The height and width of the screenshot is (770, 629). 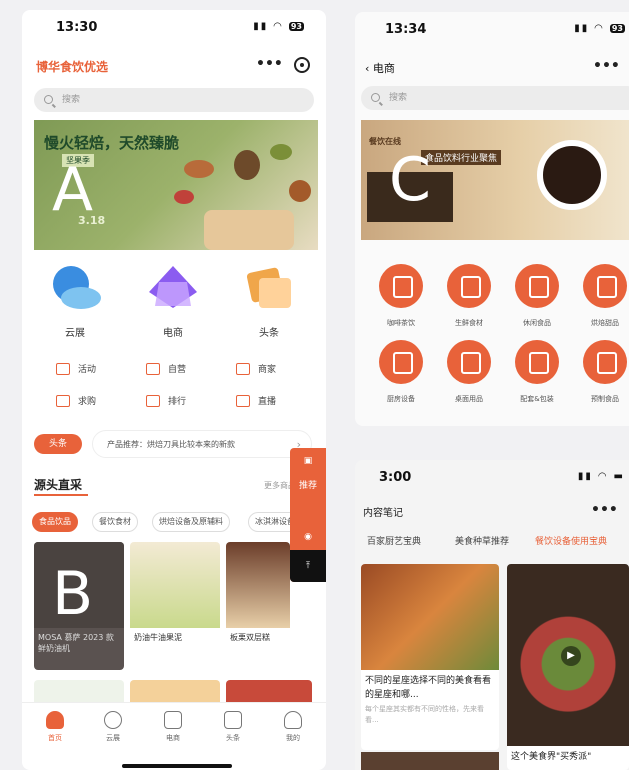 What do you see at coordinates (469, 323) in the screenshot?
I see `category-label: 生鲜食材` at bounding box center [469, 323].